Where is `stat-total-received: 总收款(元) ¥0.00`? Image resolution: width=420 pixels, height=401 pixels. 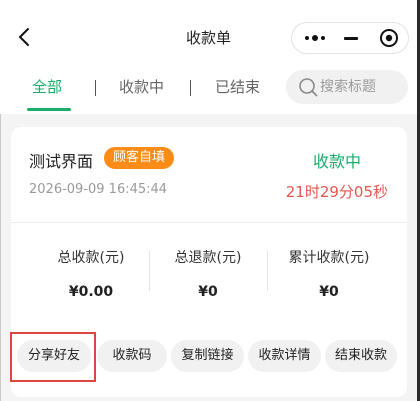 stat-total-received: 总收款(元) ¥0.00 is located at coordinates (91, 273).